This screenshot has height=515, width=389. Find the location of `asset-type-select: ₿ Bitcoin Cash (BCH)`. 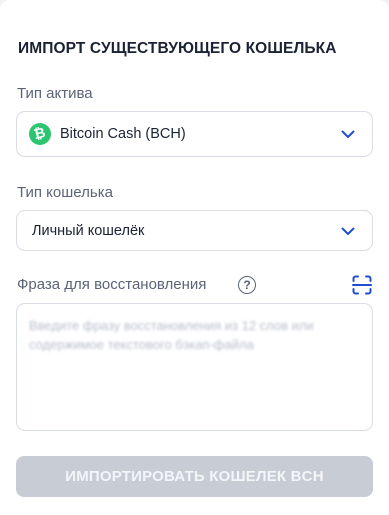

asset-type-select: ₿ Bitcoin Cash (BCH) is located at coordinates (194, 134).